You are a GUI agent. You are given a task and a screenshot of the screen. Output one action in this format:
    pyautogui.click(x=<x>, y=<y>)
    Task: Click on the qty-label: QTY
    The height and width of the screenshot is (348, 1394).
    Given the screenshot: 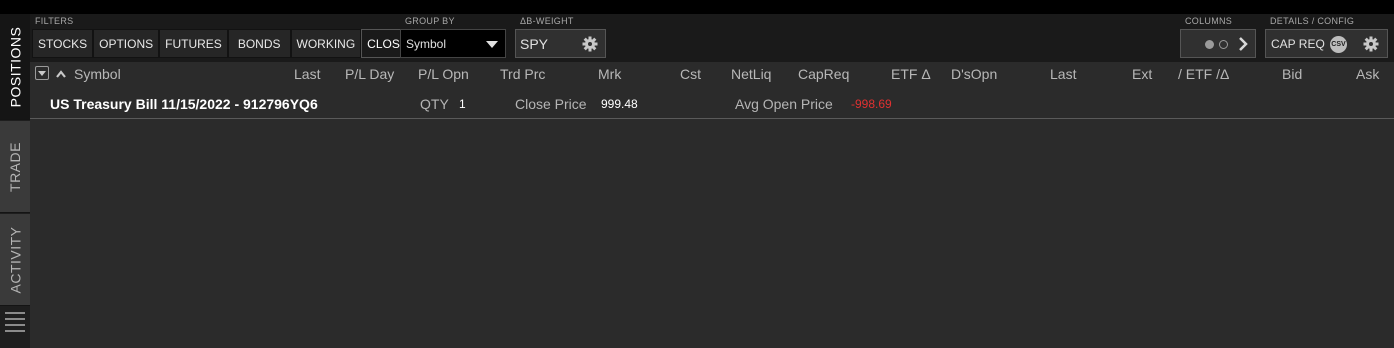 What is the action you would take?
    pyautogui.click(x=434, y=104)
    